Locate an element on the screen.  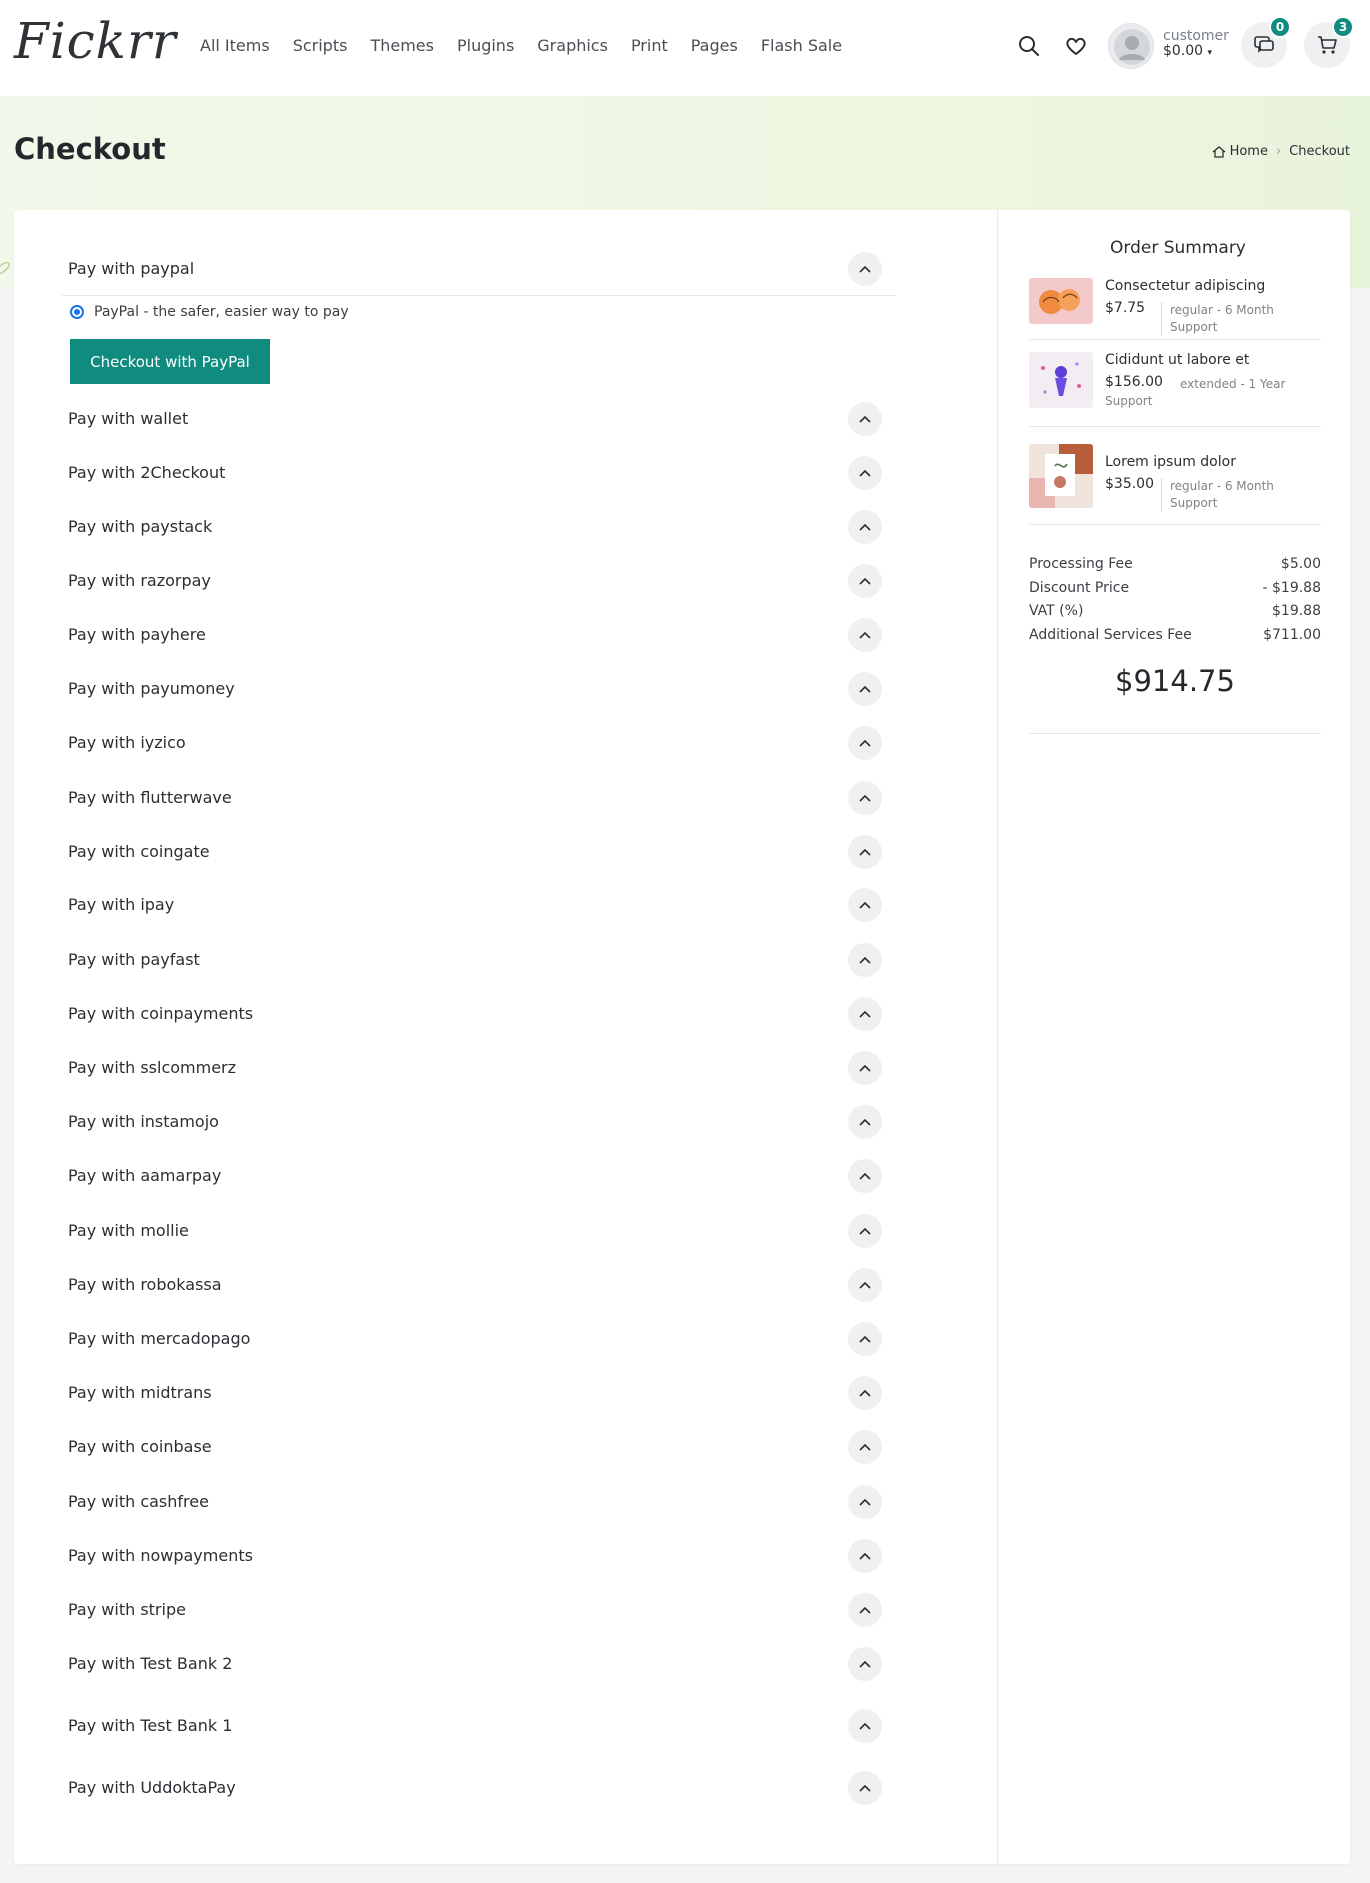
gateway-item: Pay with mollie is located at coordinates (475, 1230).